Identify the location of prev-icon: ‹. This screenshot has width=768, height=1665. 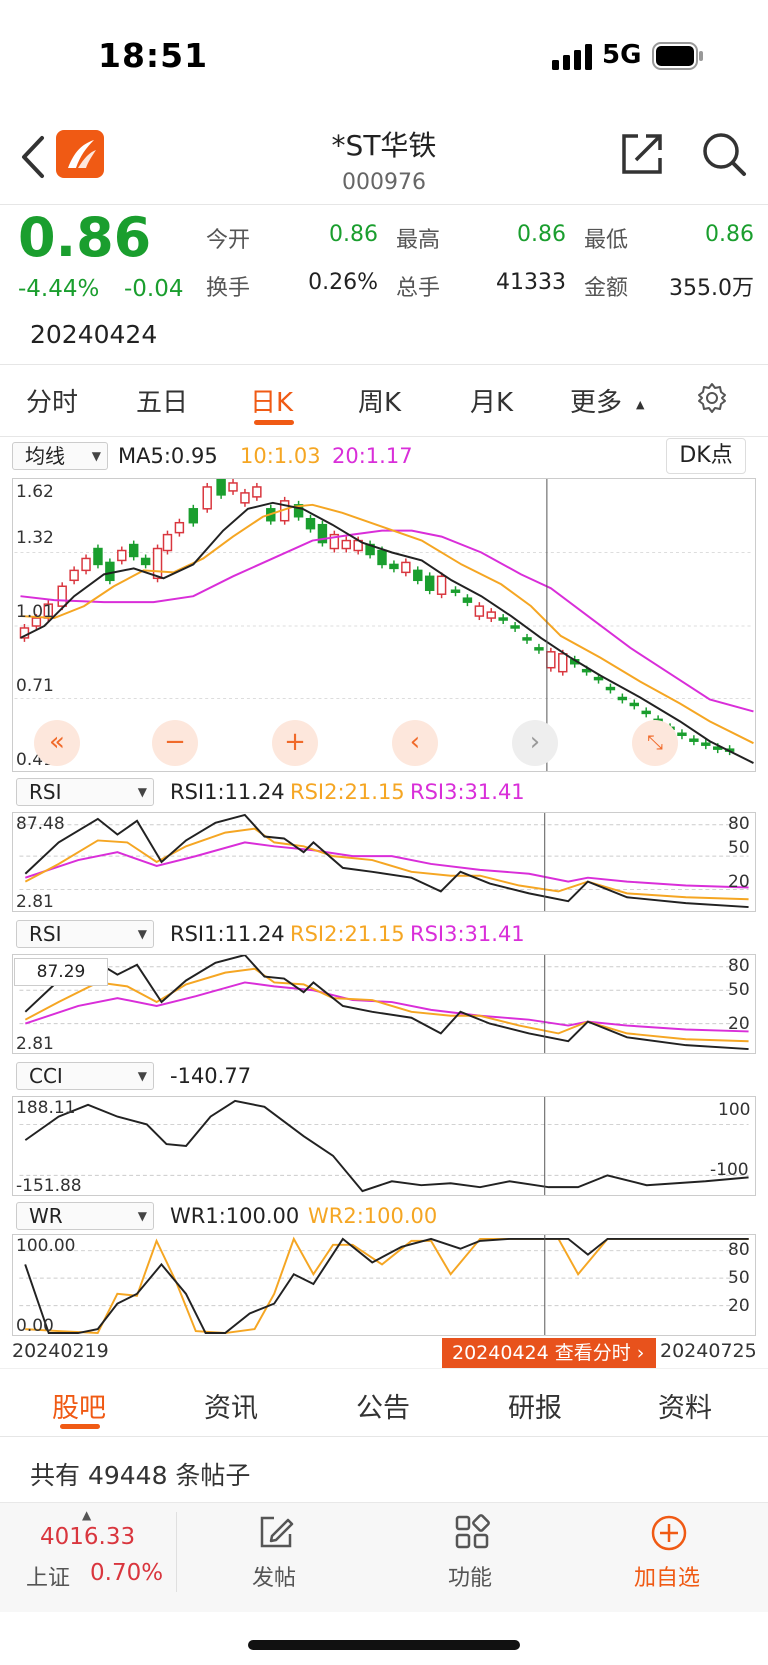
(415, 743).